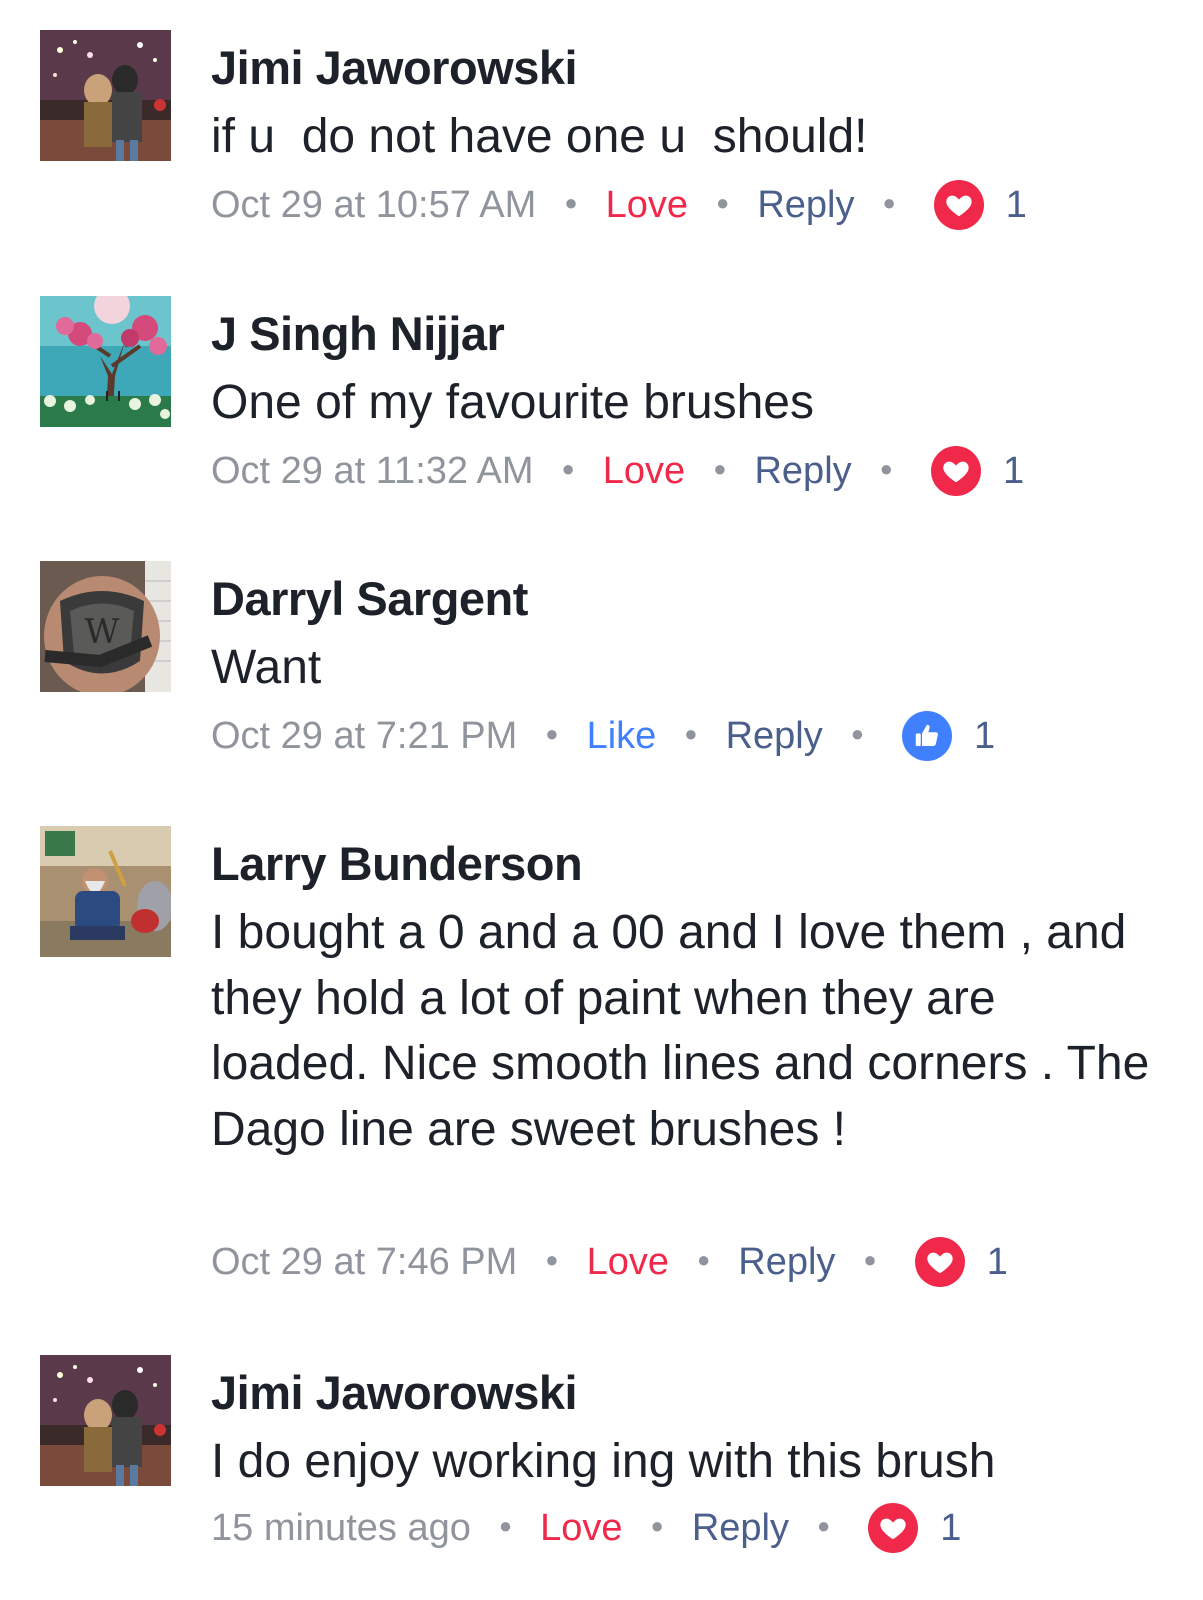 This screenshot has height=1600, width=1203. I want to click on avatar: W, so click(105, 626).